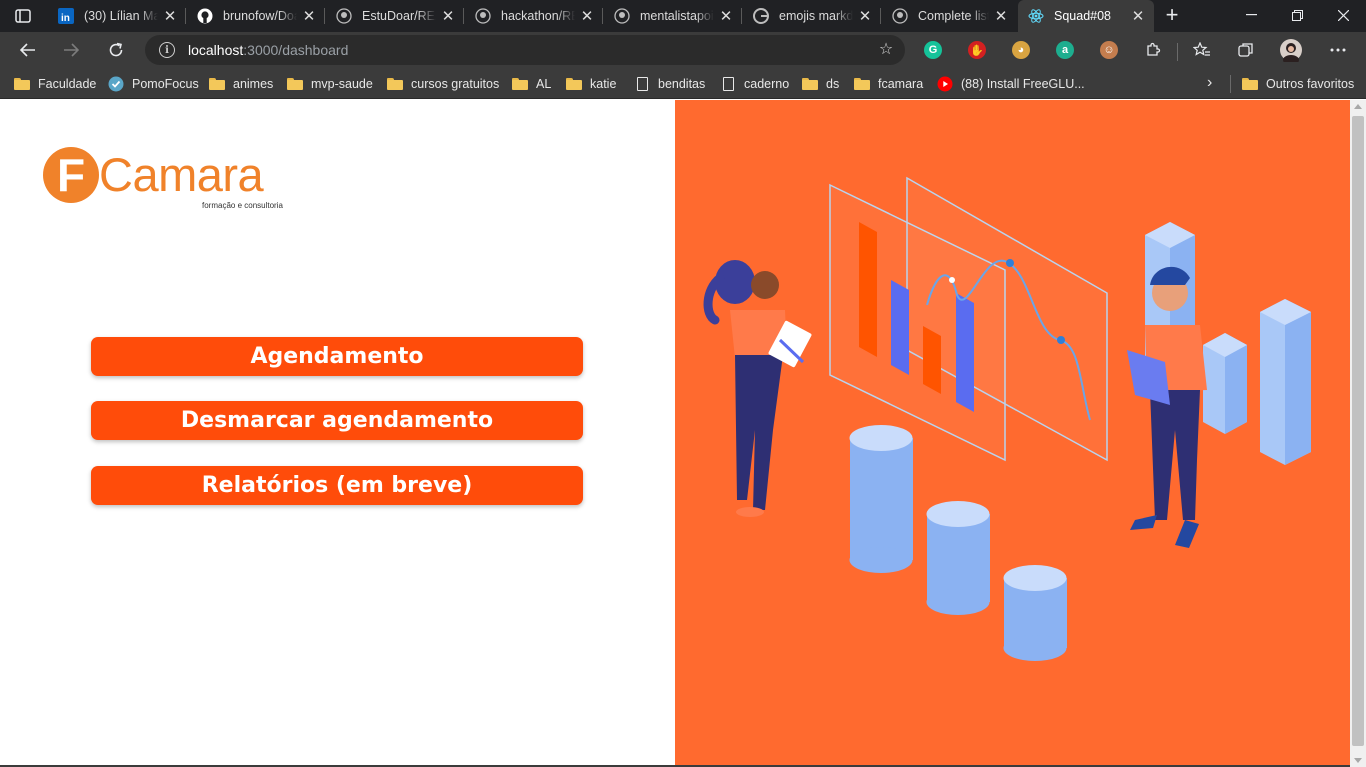  Describe the element at coordinates (591, 84) in the screenshot. I see `bookmark-katie: katie` at that location.